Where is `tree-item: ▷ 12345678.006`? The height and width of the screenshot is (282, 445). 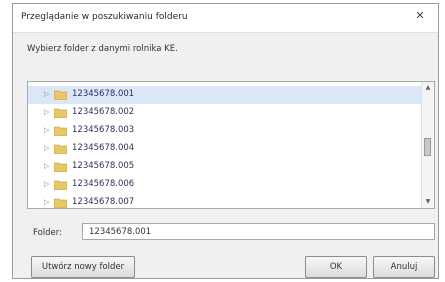 tree-item: ▷ 12345678.006 is located at coordinates (226, 185).